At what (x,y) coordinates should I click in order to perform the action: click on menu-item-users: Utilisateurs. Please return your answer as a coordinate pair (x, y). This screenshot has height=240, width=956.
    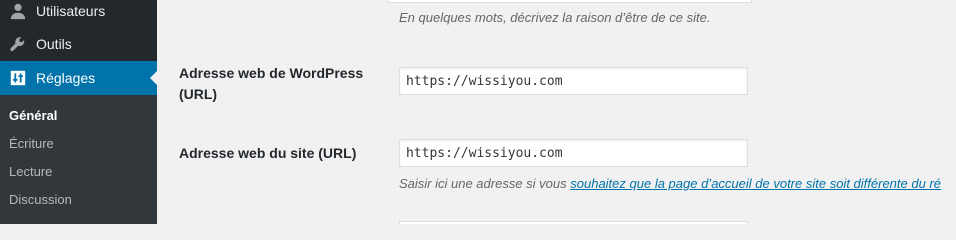
    Looking at the image, I should click on (78, 14).